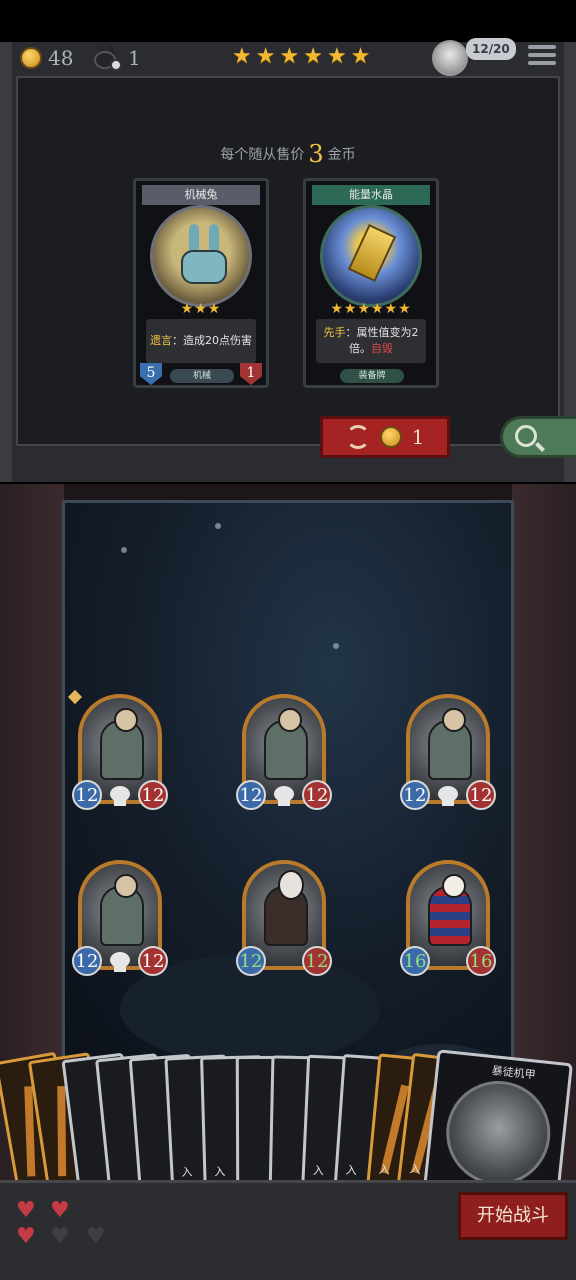 Image resolution: width=576 pixels, height=1280 pixels. I want to click on card-self-destruct: 自毁, so click(382, 348).